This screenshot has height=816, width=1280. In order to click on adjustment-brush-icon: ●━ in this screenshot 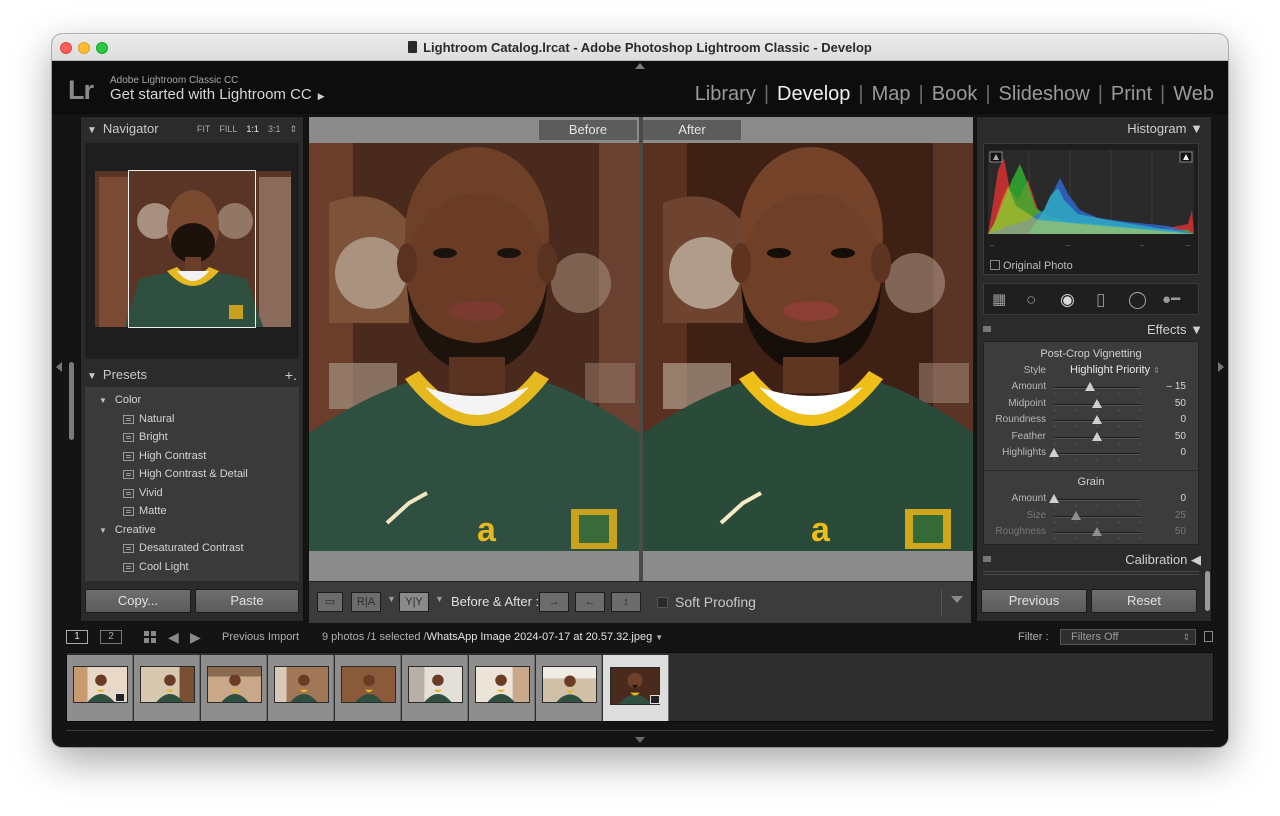, I will do `click(1171, 300)`.